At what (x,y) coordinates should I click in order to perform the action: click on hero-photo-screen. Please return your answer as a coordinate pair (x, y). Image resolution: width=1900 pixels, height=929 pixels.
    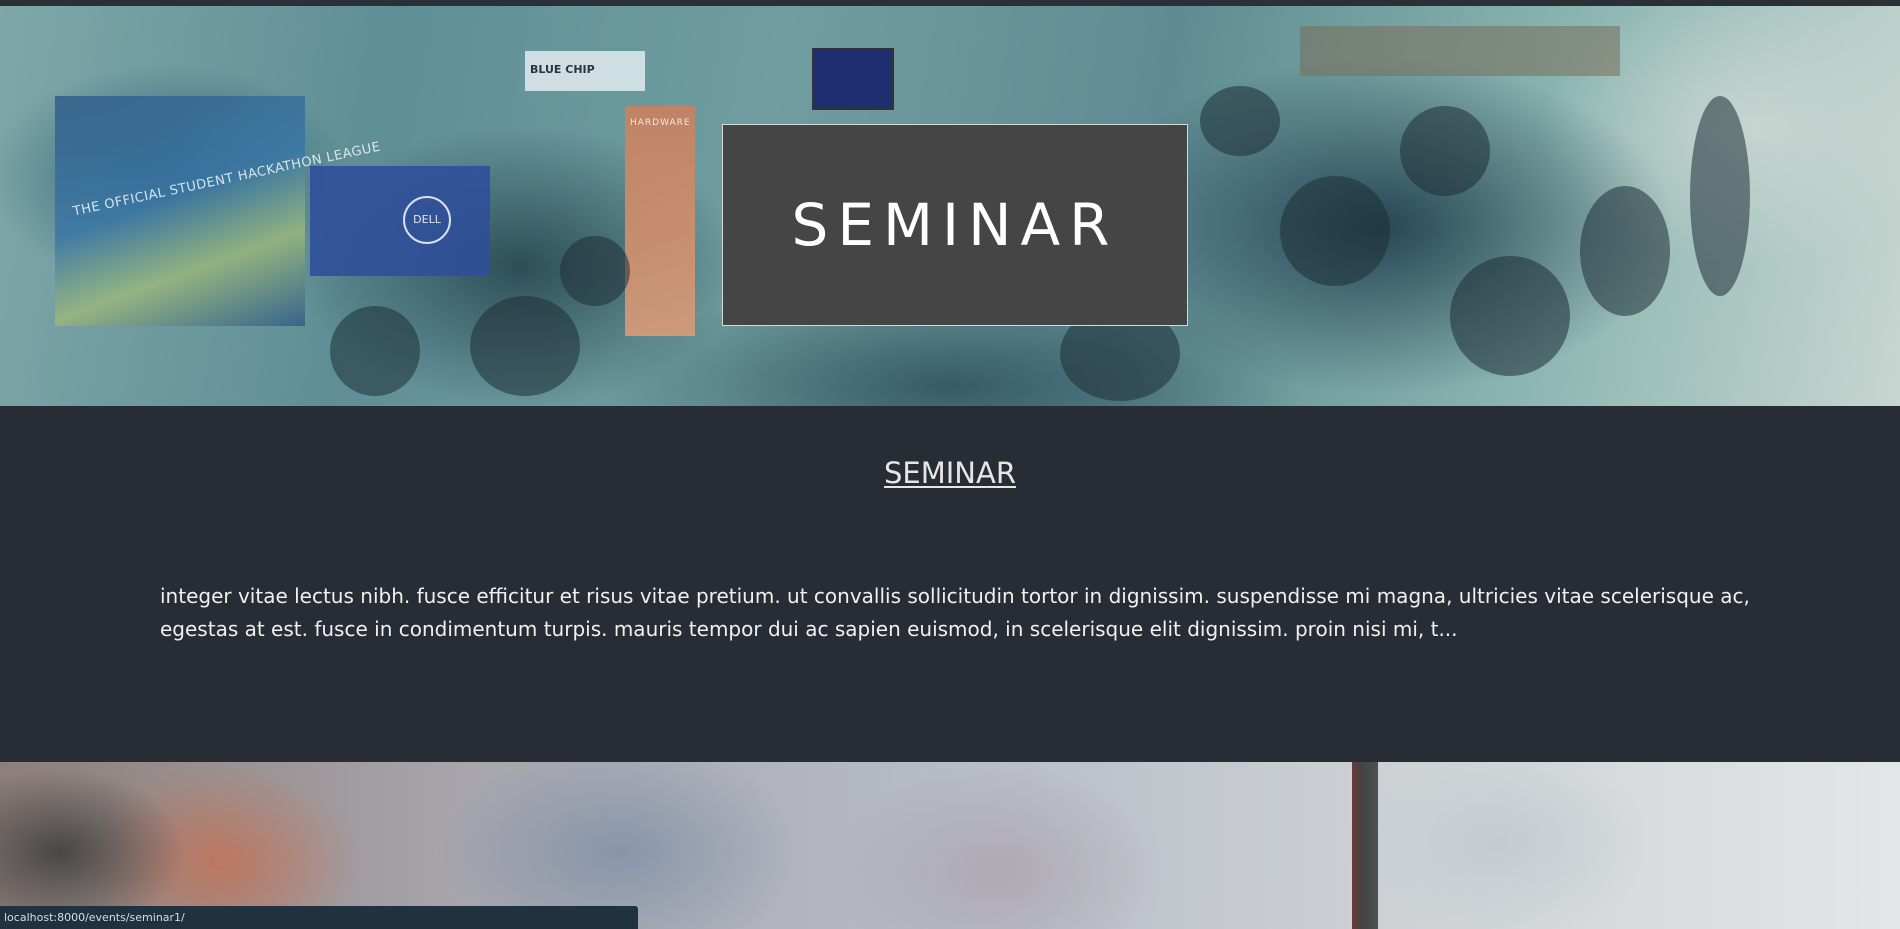
    Looking at the image, I should click on (853, 79).